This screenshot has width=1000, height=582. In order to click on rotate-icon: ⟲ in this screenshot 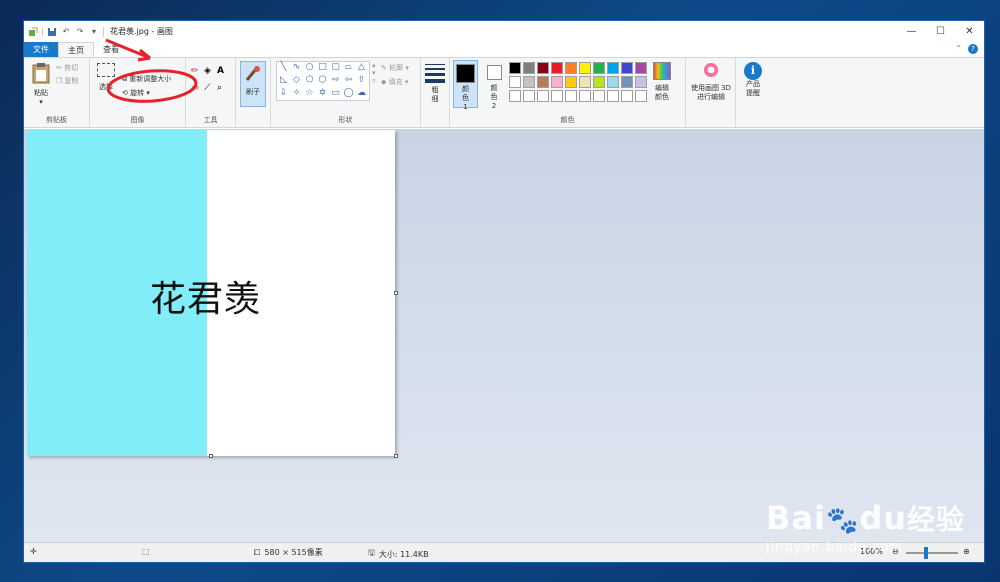, I will do `click(125, 93)`.